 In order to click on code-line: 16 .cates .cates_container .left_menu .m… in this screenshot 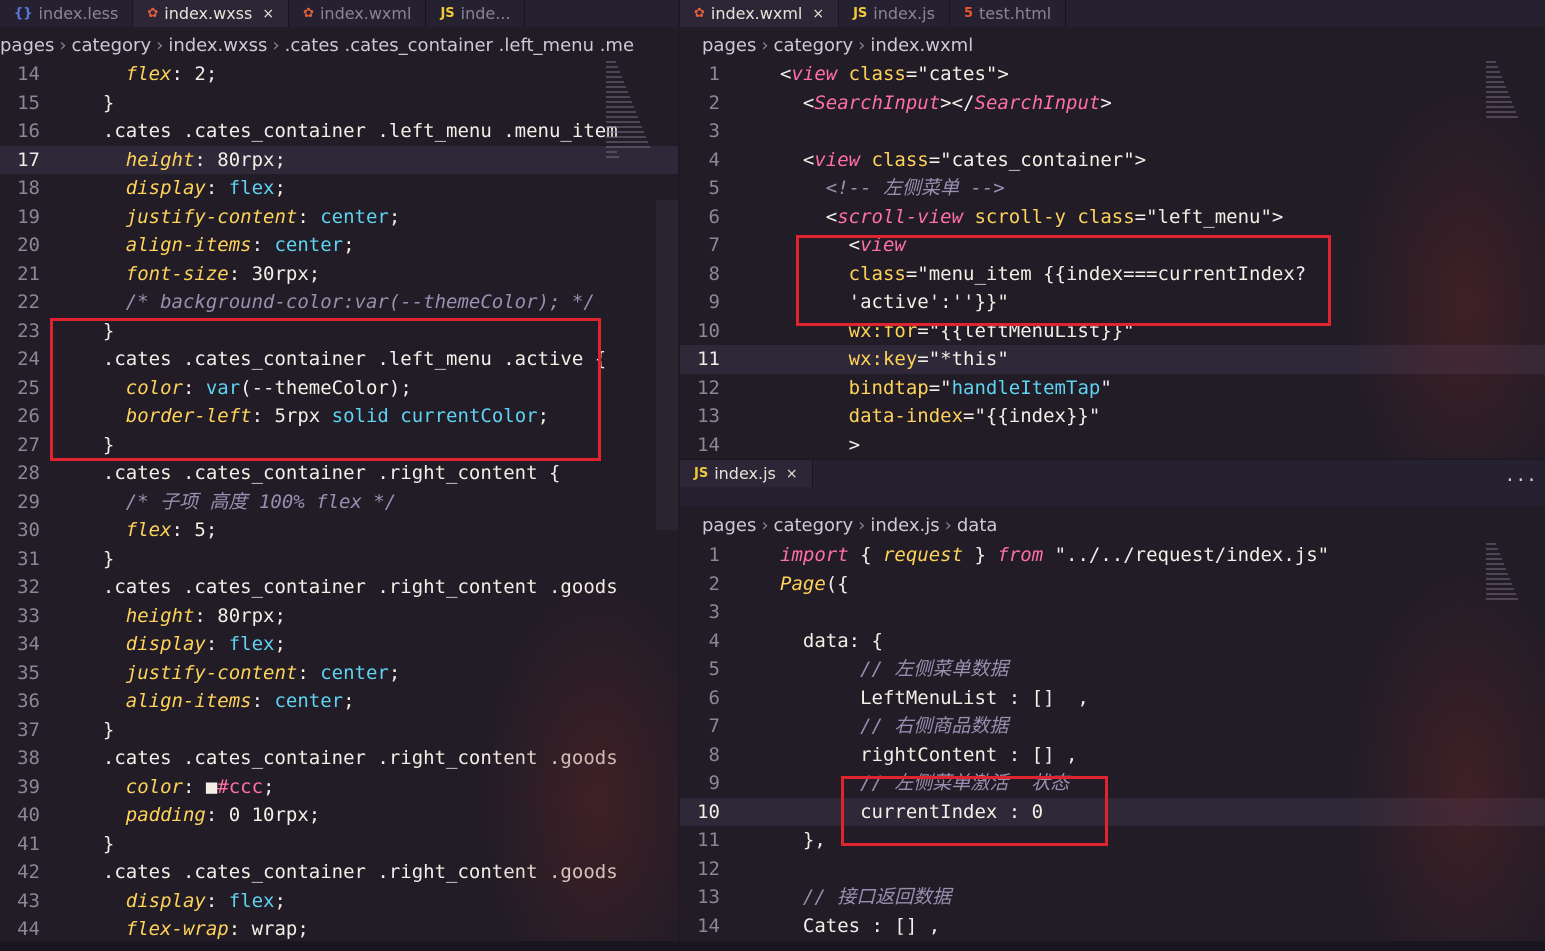, I will do `click(339, 131)`.